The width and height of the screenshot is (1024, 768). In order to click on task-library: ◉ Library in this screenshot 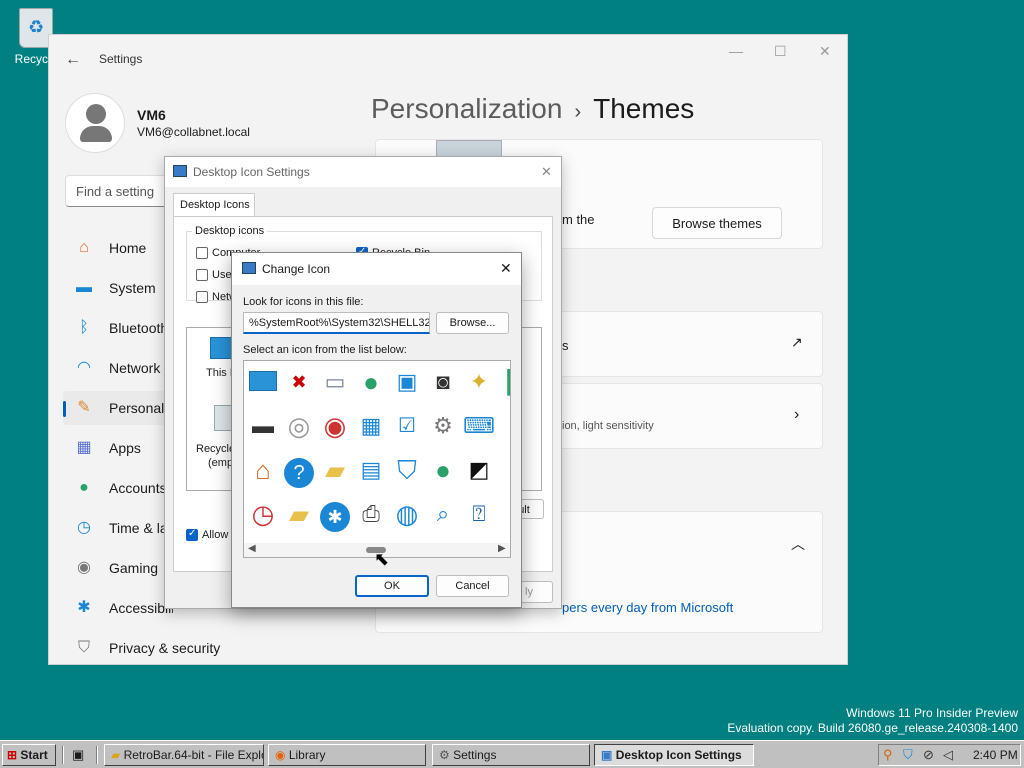, I will do `click(347, 755)`.